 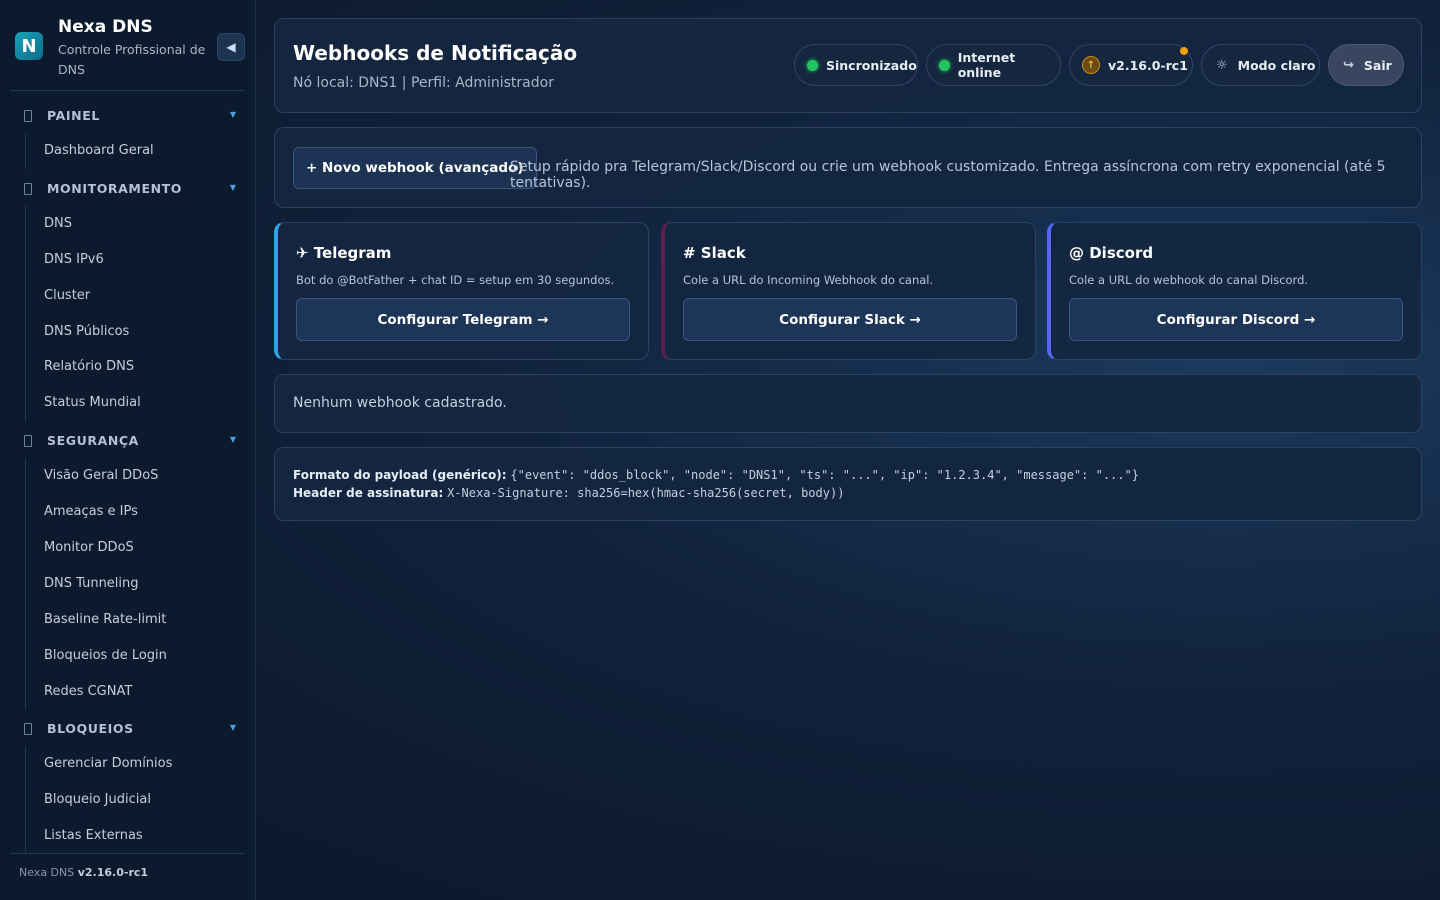 I want to click on webhook-list-empty: Nenhum webhook cadastrado., so click(x=848, y=403).